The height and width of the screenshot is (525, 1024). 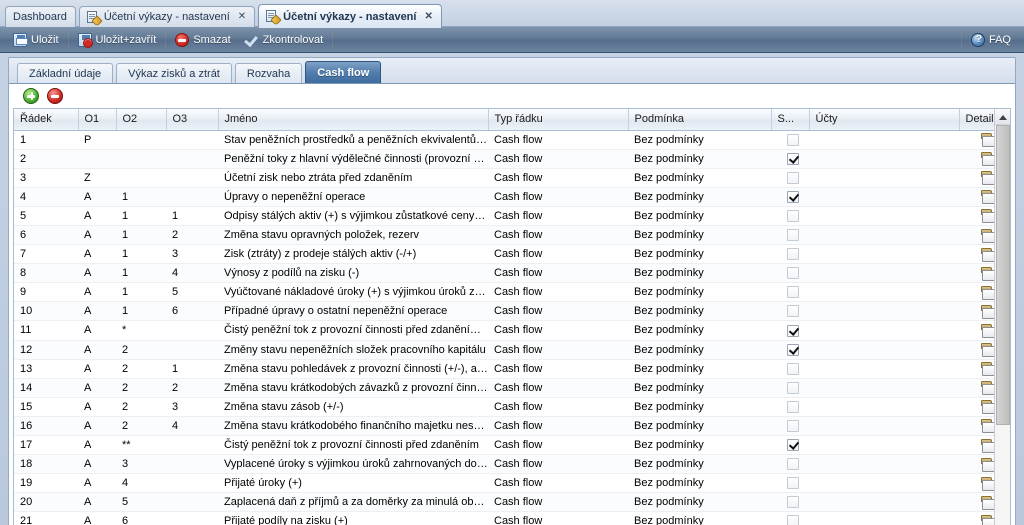 What do you see at coordinates (141, 120) in the screenshot?
I see `column-header-o2: O2` at bounding box center [141, 120].